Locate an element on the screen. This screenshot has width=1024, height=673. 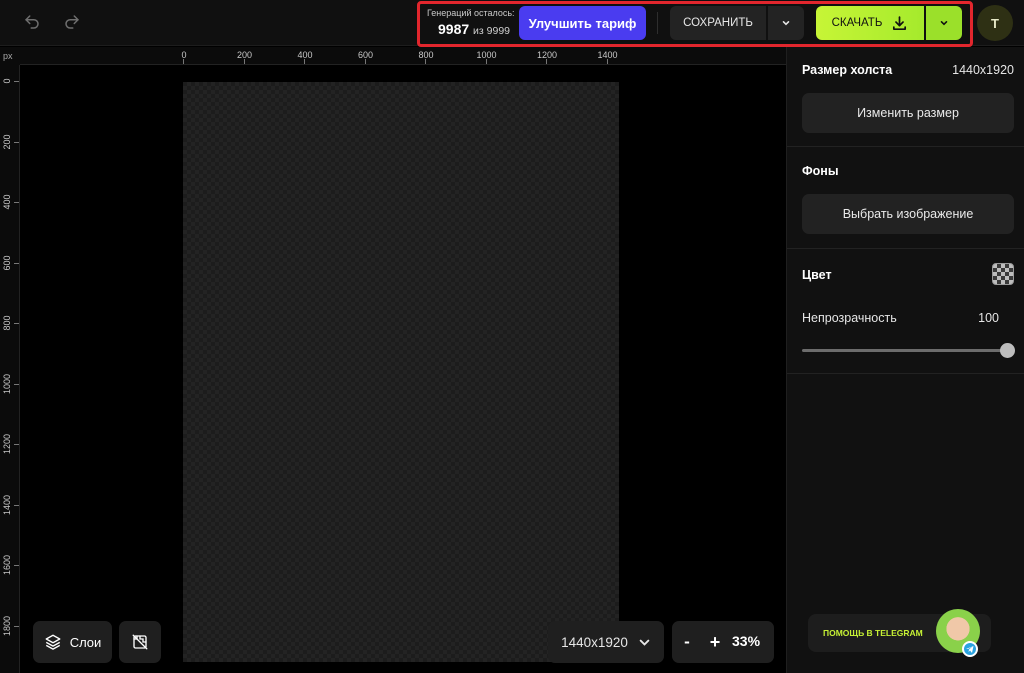
toolbar-divider is located at coordinates (657, 23).